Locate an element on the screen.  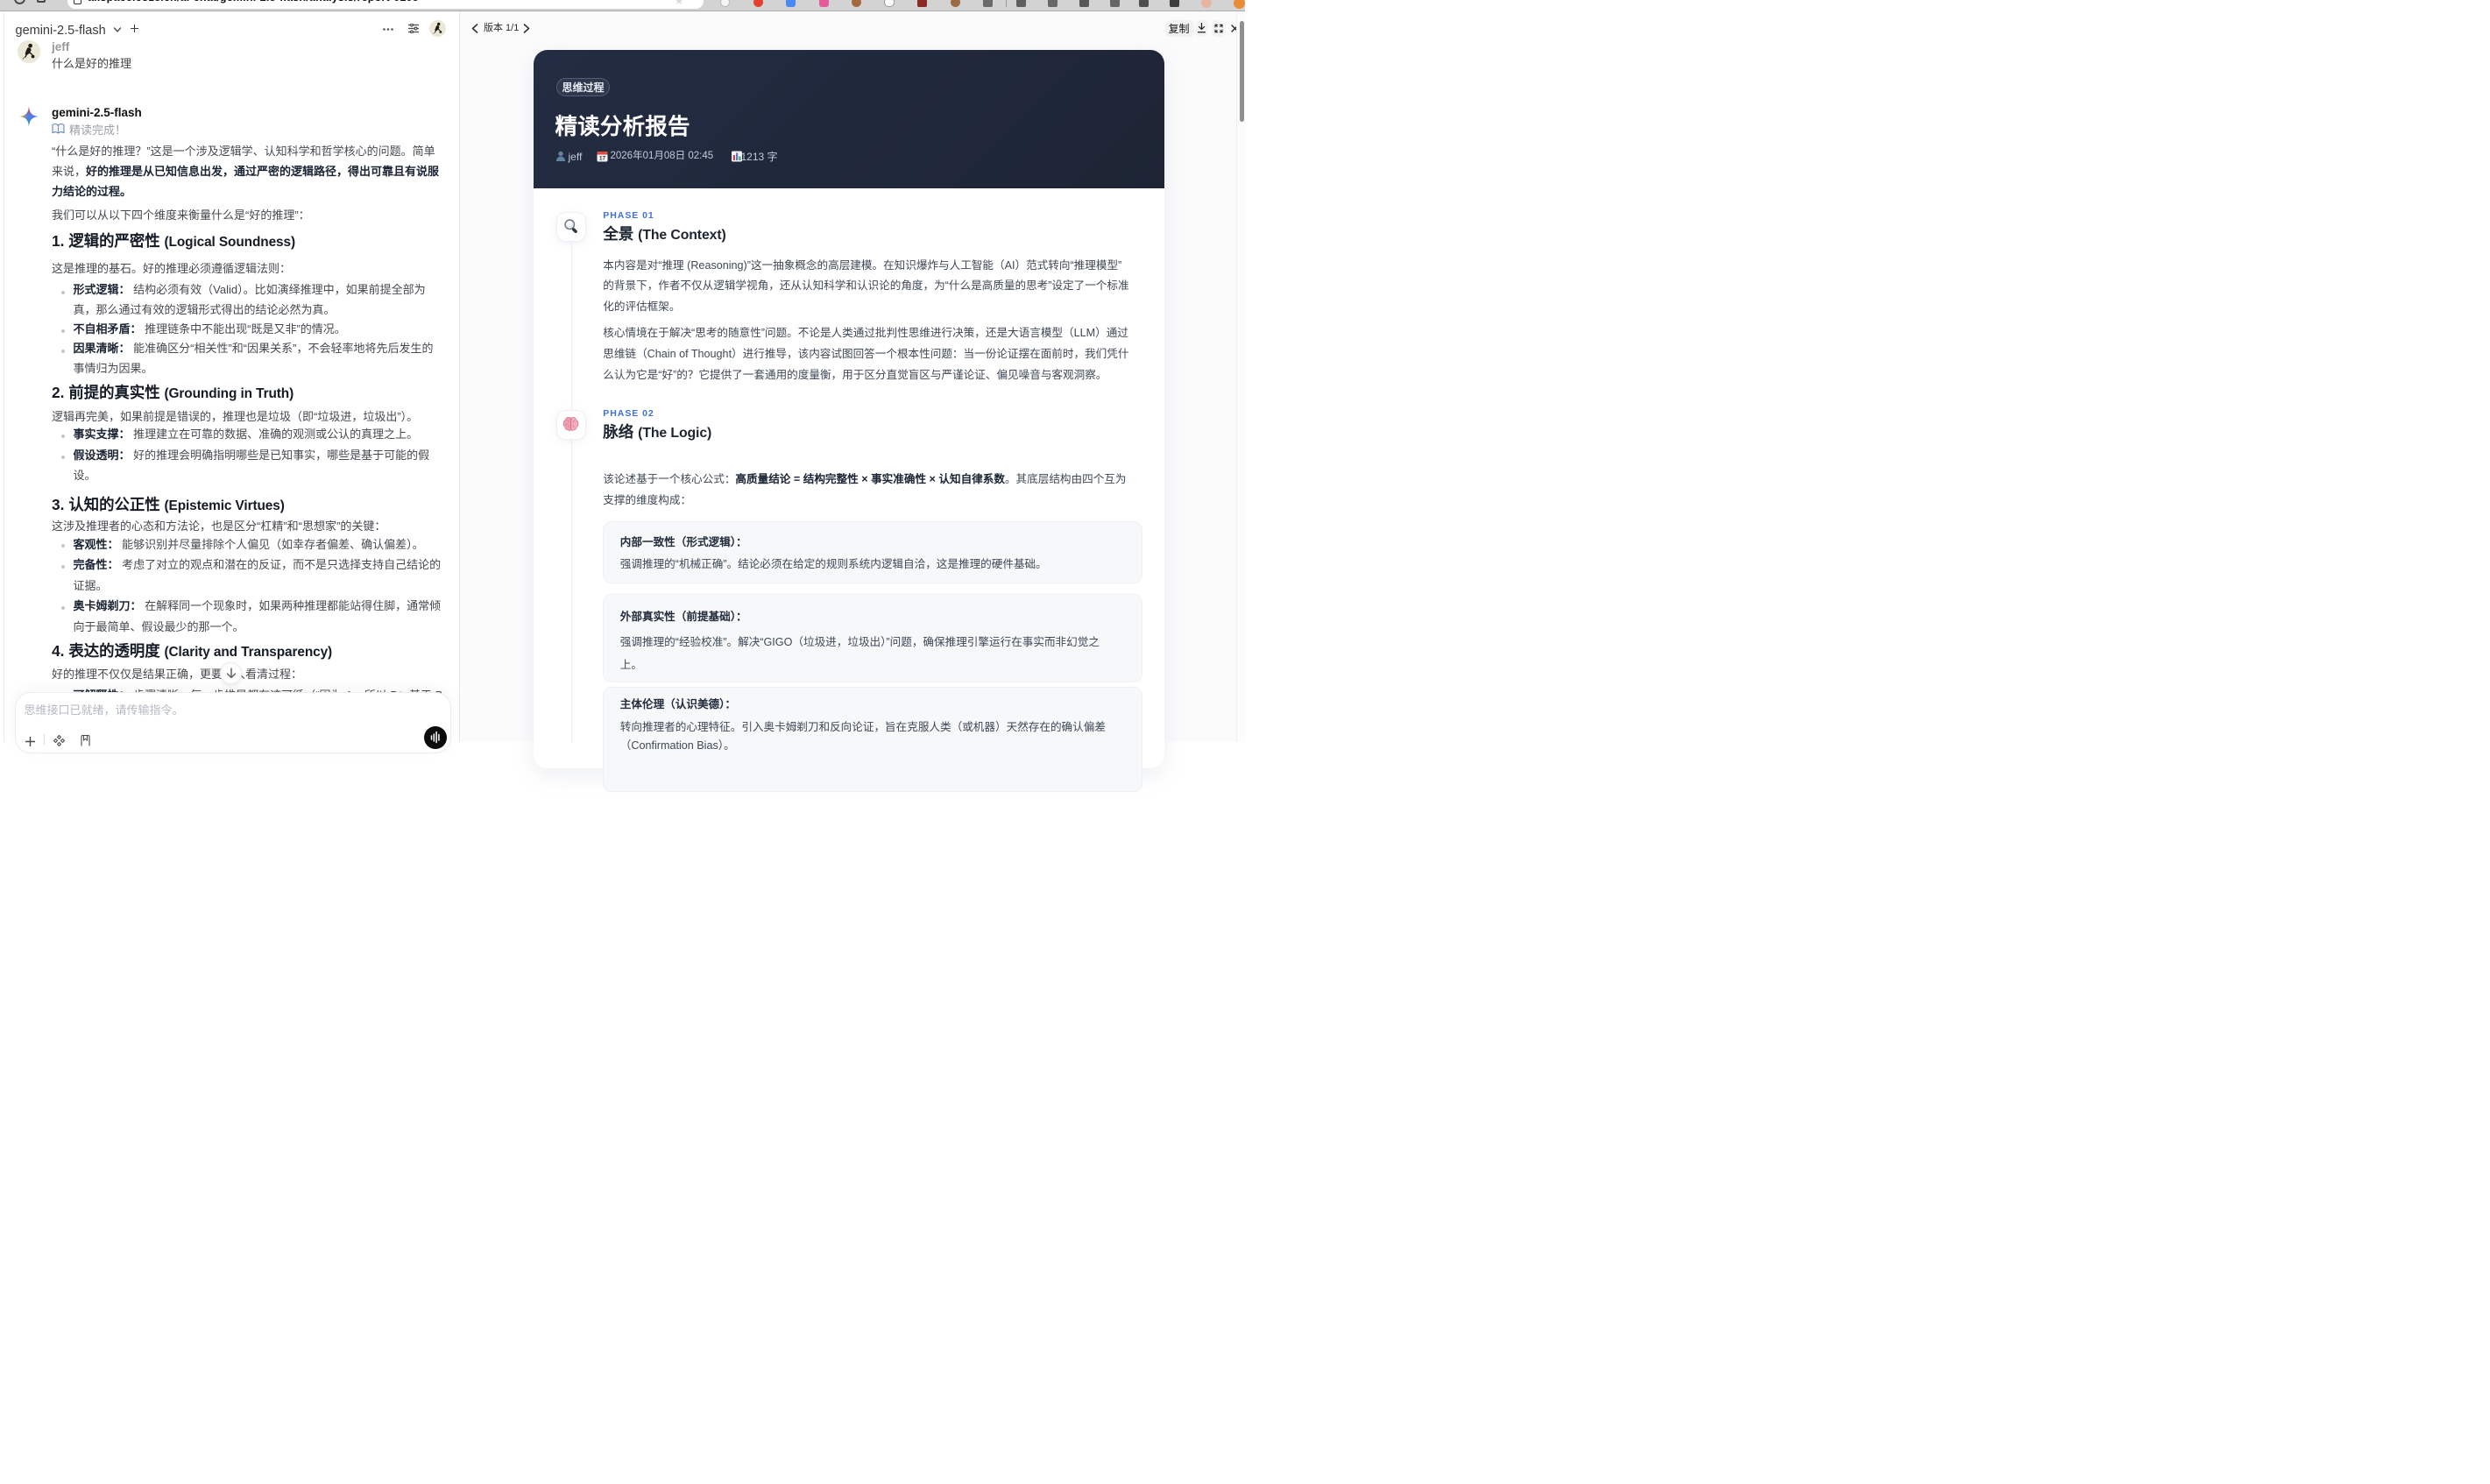
svg-text: 17 is located at coordinates (602, 158).